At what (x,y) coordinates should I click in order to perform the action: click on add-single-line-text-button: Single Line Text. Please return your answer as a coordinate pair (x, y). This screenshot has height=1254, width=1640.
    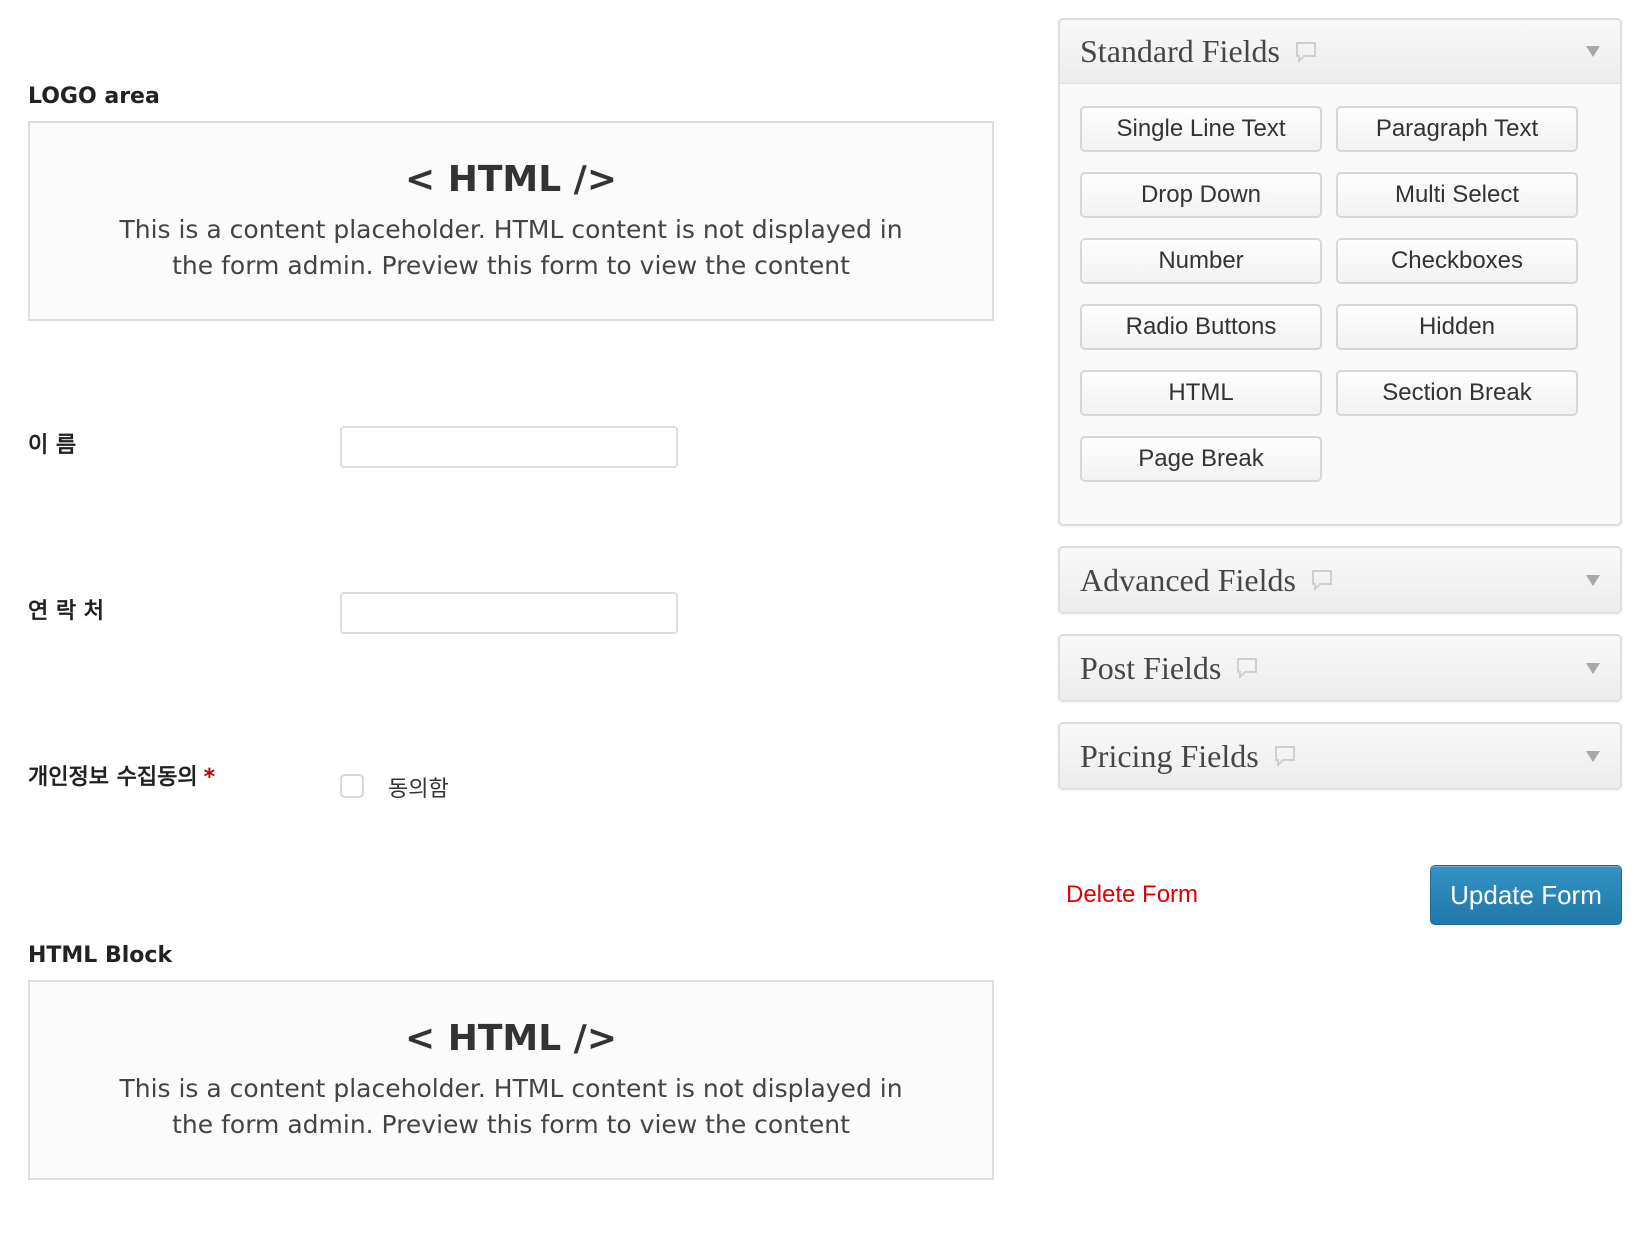
    Looking at the image, I should click on (1201, 129).